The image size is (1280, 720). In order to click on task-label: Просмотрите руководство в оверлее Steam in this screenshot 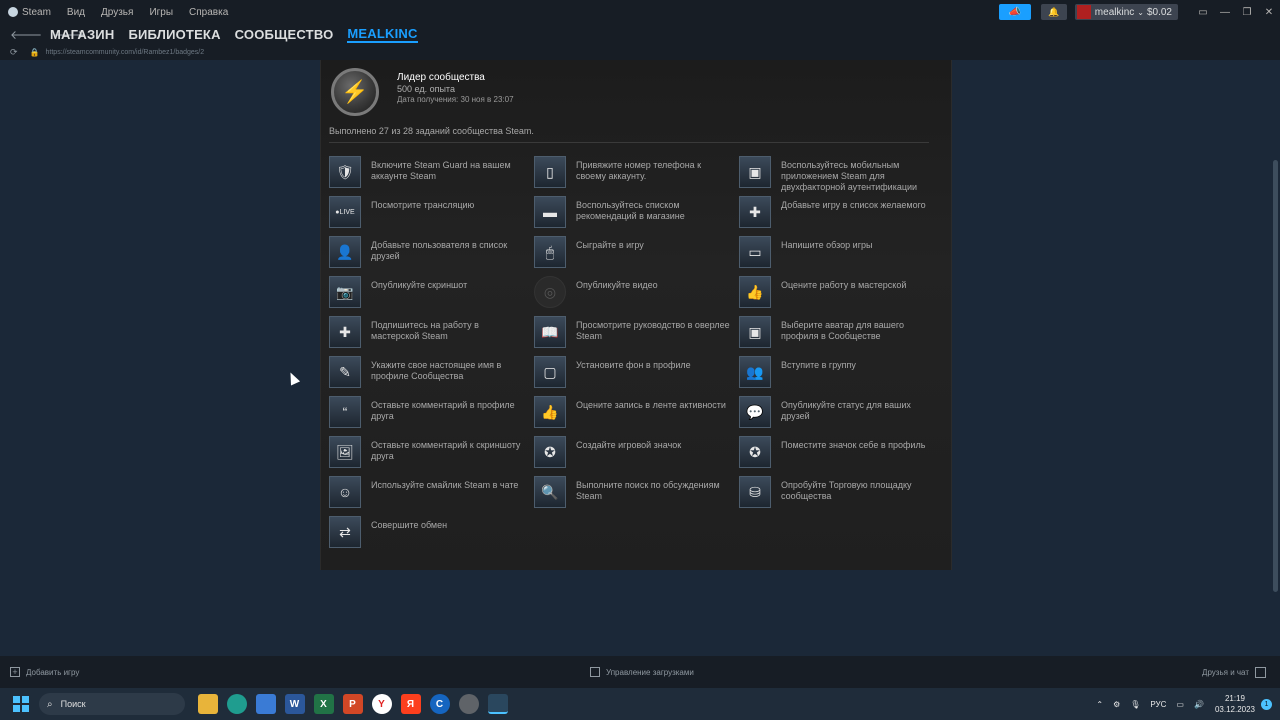, I will do `click(653, 330)`.